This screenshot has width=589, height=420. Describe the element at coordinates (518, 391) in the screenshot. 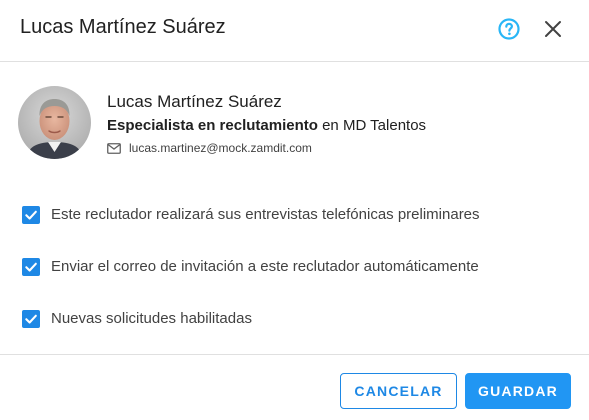

I see `save-button: GUARDAR` at that location.